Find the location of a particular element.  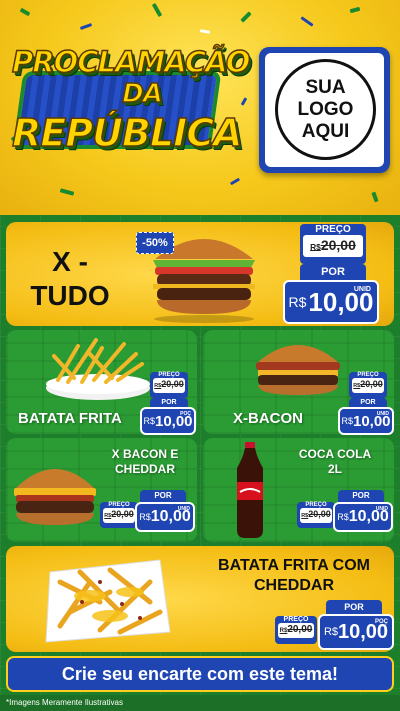

old-price-value: R$20,00 is located at coordinates (333, 246).